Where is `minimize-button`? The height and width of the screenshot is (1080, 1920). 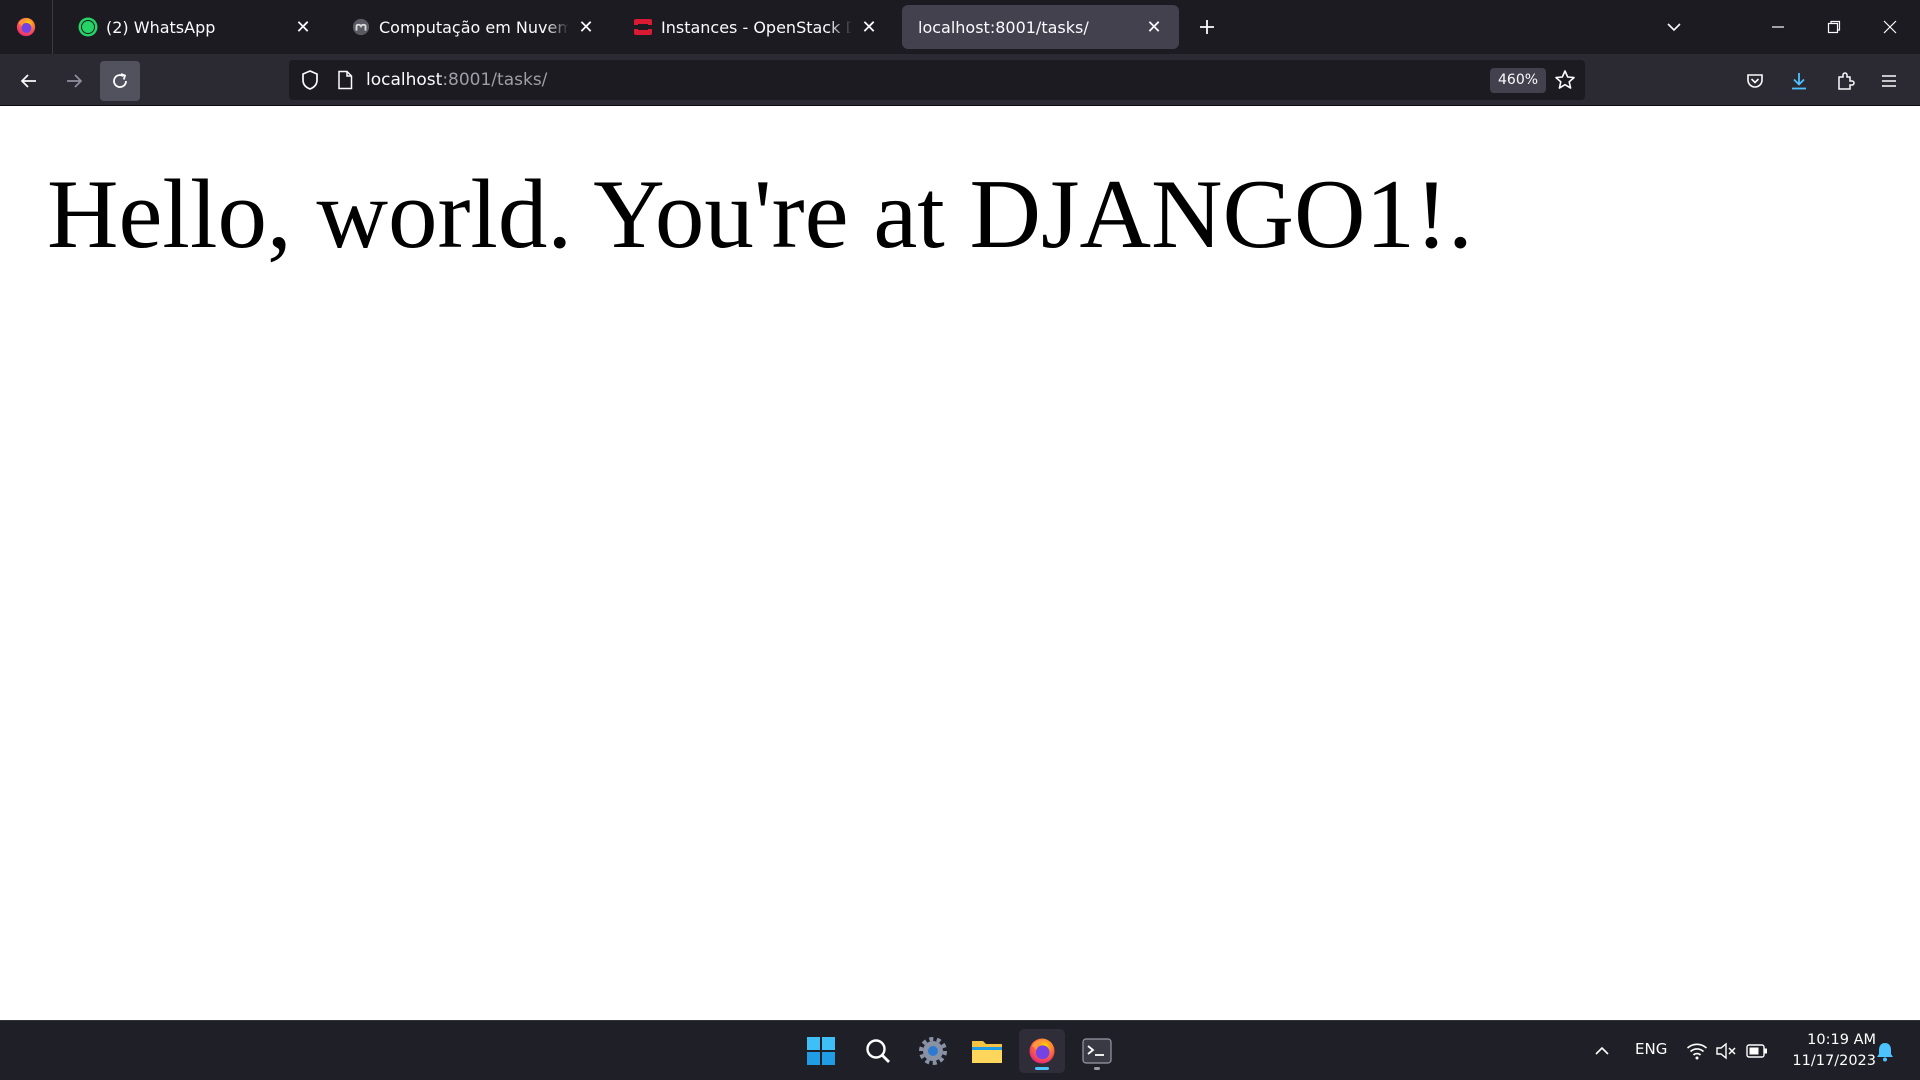
minimize-button is located at coordinates (1778, 27).